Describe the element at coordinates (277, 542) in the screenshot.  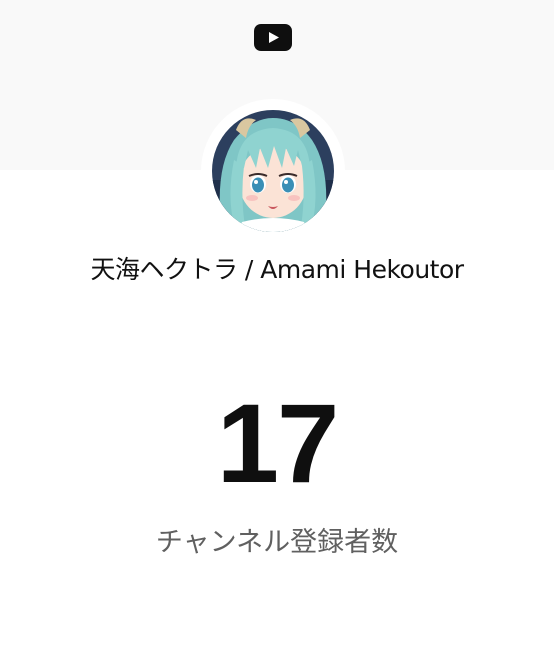
I see `subscriber-count-label: チャンネル登録者数` at that location.